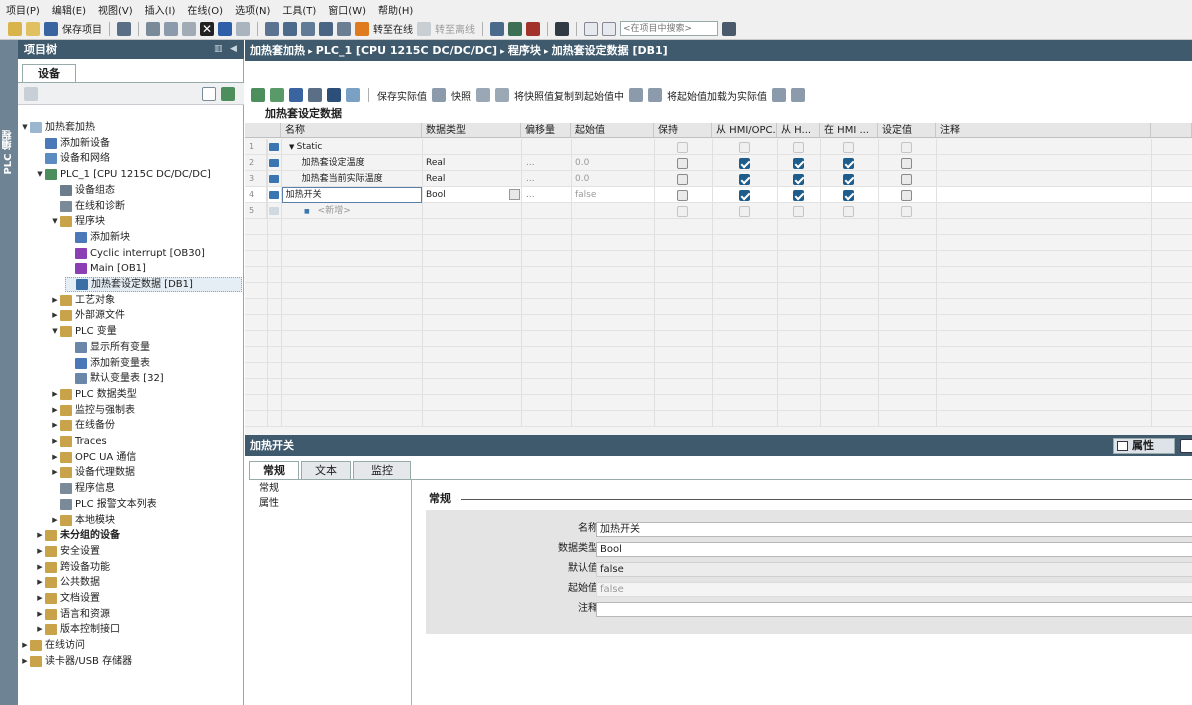  I want to click on table-row: 4 ■加热开关Bool... false, so click(718, 195).